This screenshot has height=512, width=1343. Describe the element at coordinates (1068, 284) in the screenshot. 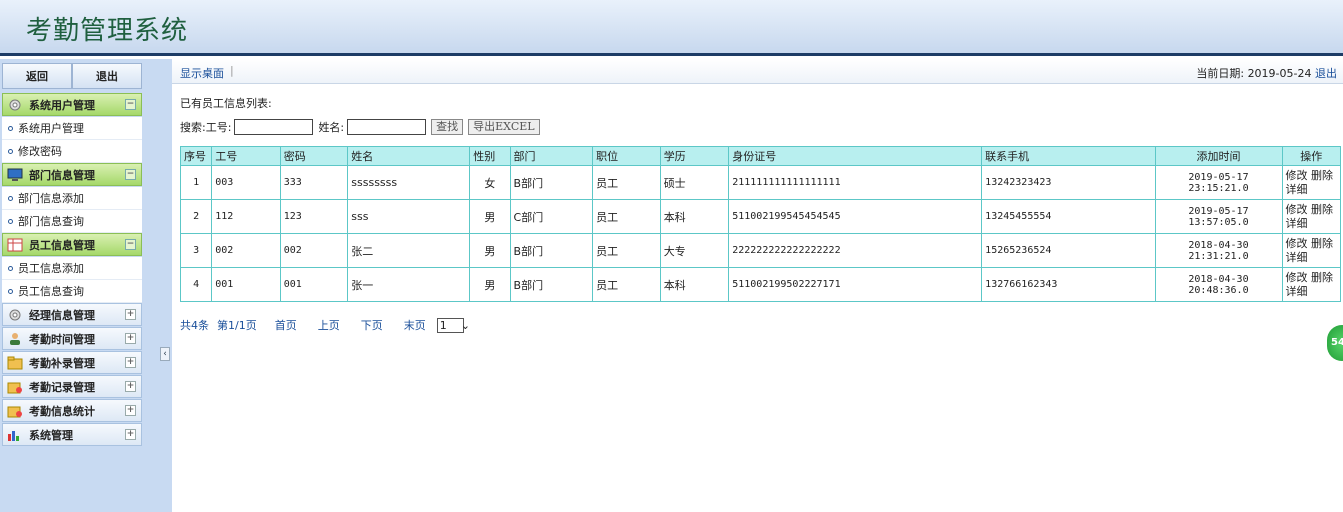

I see `table-cell: 132766162343` at that location.